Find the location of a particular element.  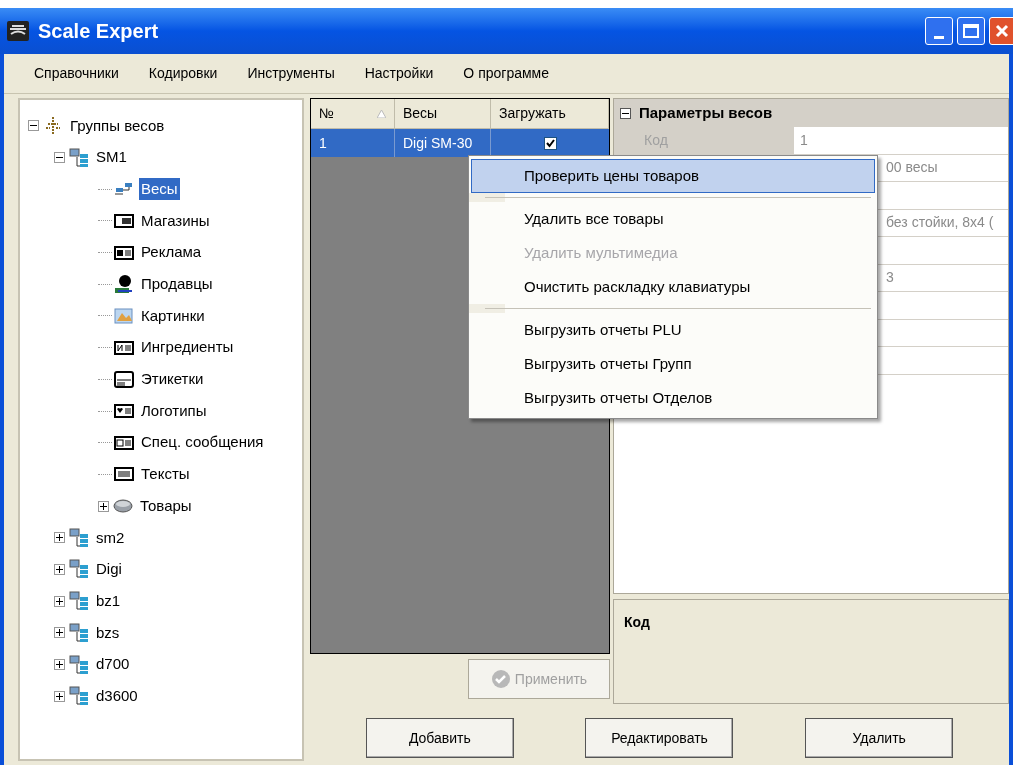

context-menu-item: Выгрузить отчеты Отделов is located at coordinates (673, 398).